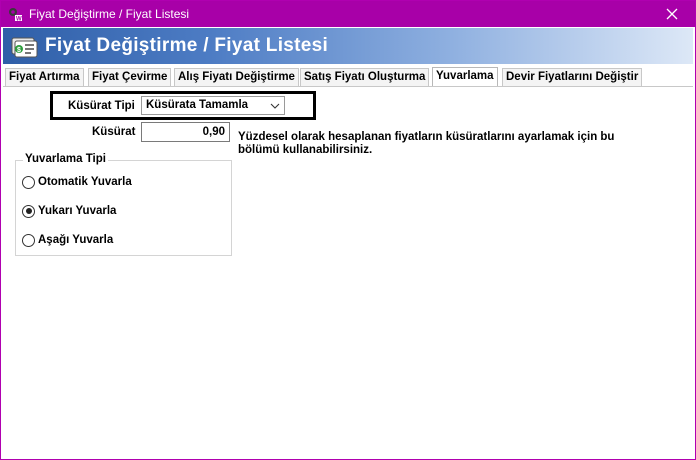 The width and height of the screenshot is (696, 460). I want to click on radio-button-checked, so click(28, 211).